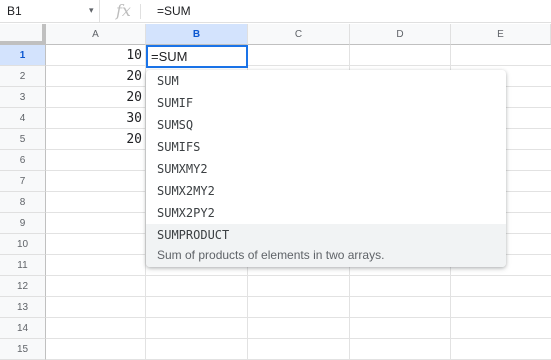 This screenshot has height=360, width=551. Describe the element at coordinates (94, 55) in the screenshot. I see `cell-a1: 10` at that location.